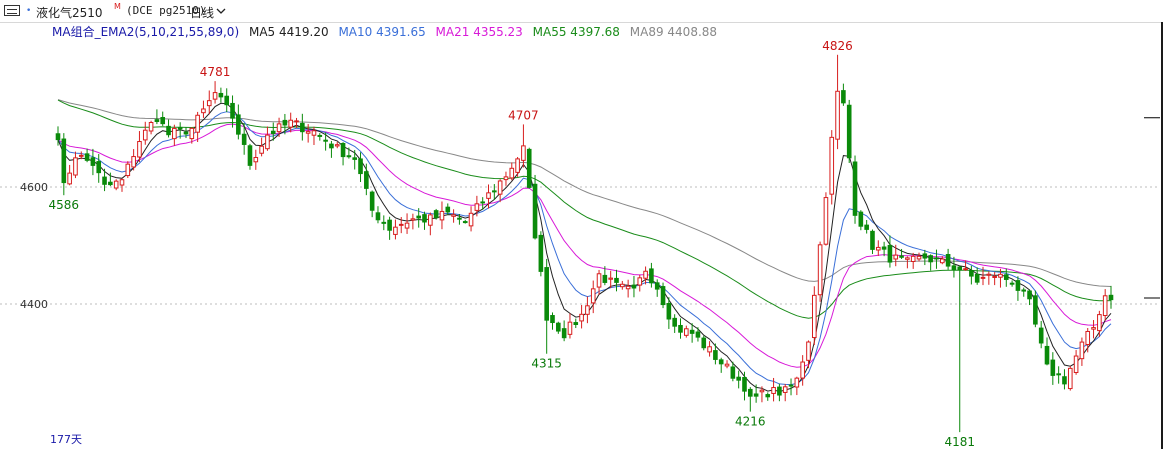  I want to click on period-selector: 日线, so click(202, 12).